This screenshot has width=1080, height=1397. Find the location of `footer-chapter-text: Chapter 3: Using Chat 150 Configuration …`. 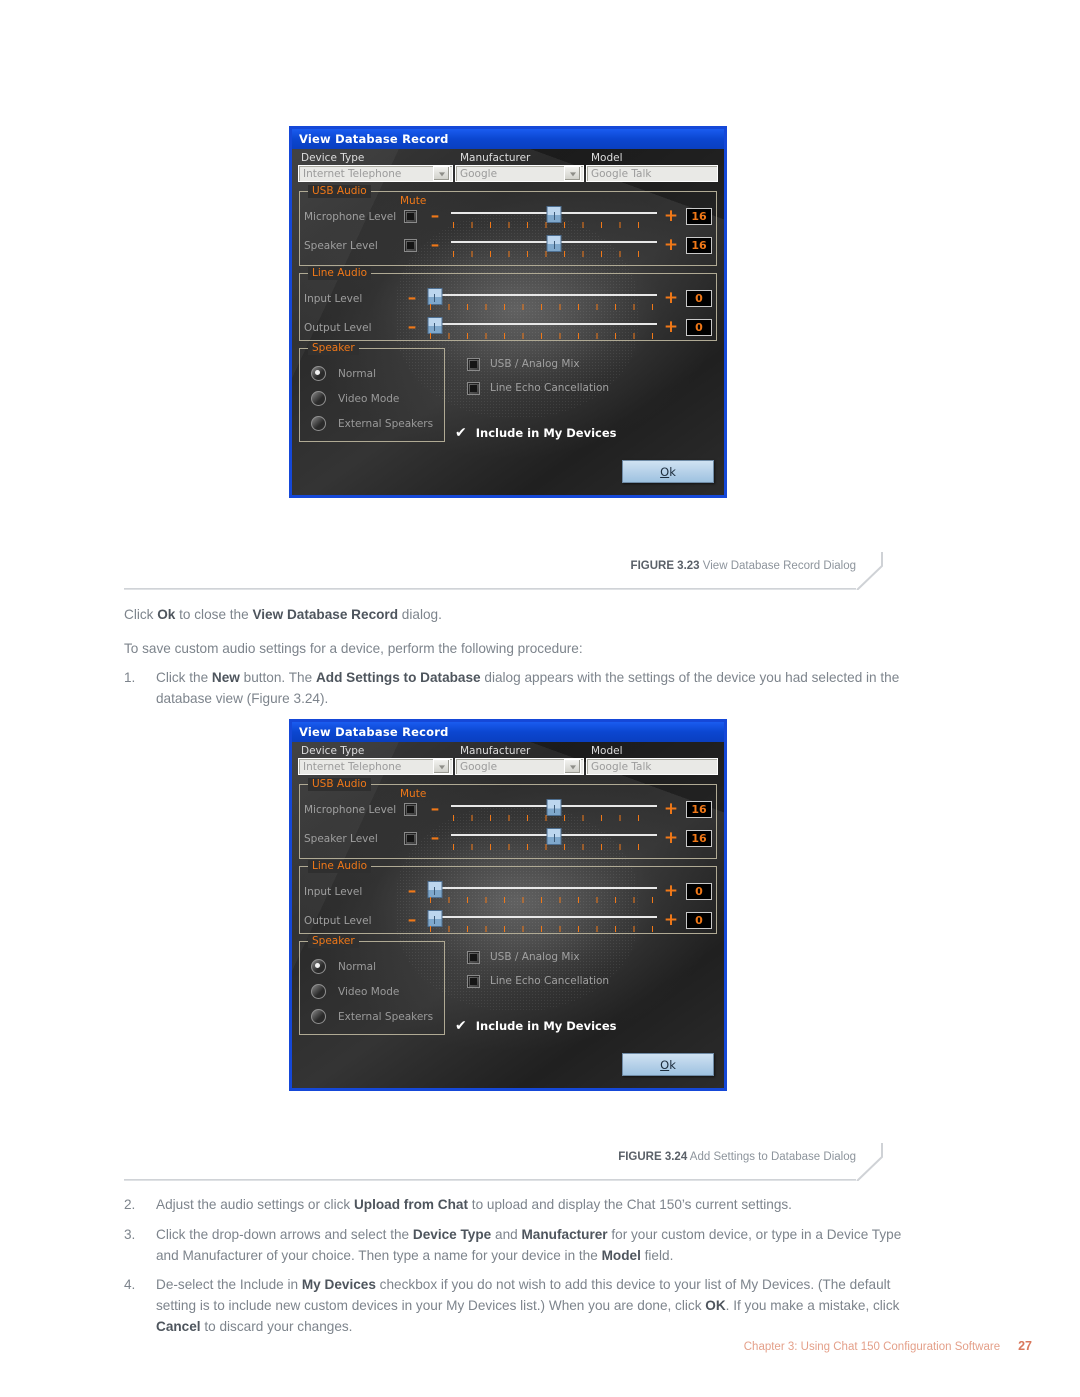

footer-chapter-text: Chapter 3: Using Chat 150 Configuration … is located at coordinates (872, 1347).